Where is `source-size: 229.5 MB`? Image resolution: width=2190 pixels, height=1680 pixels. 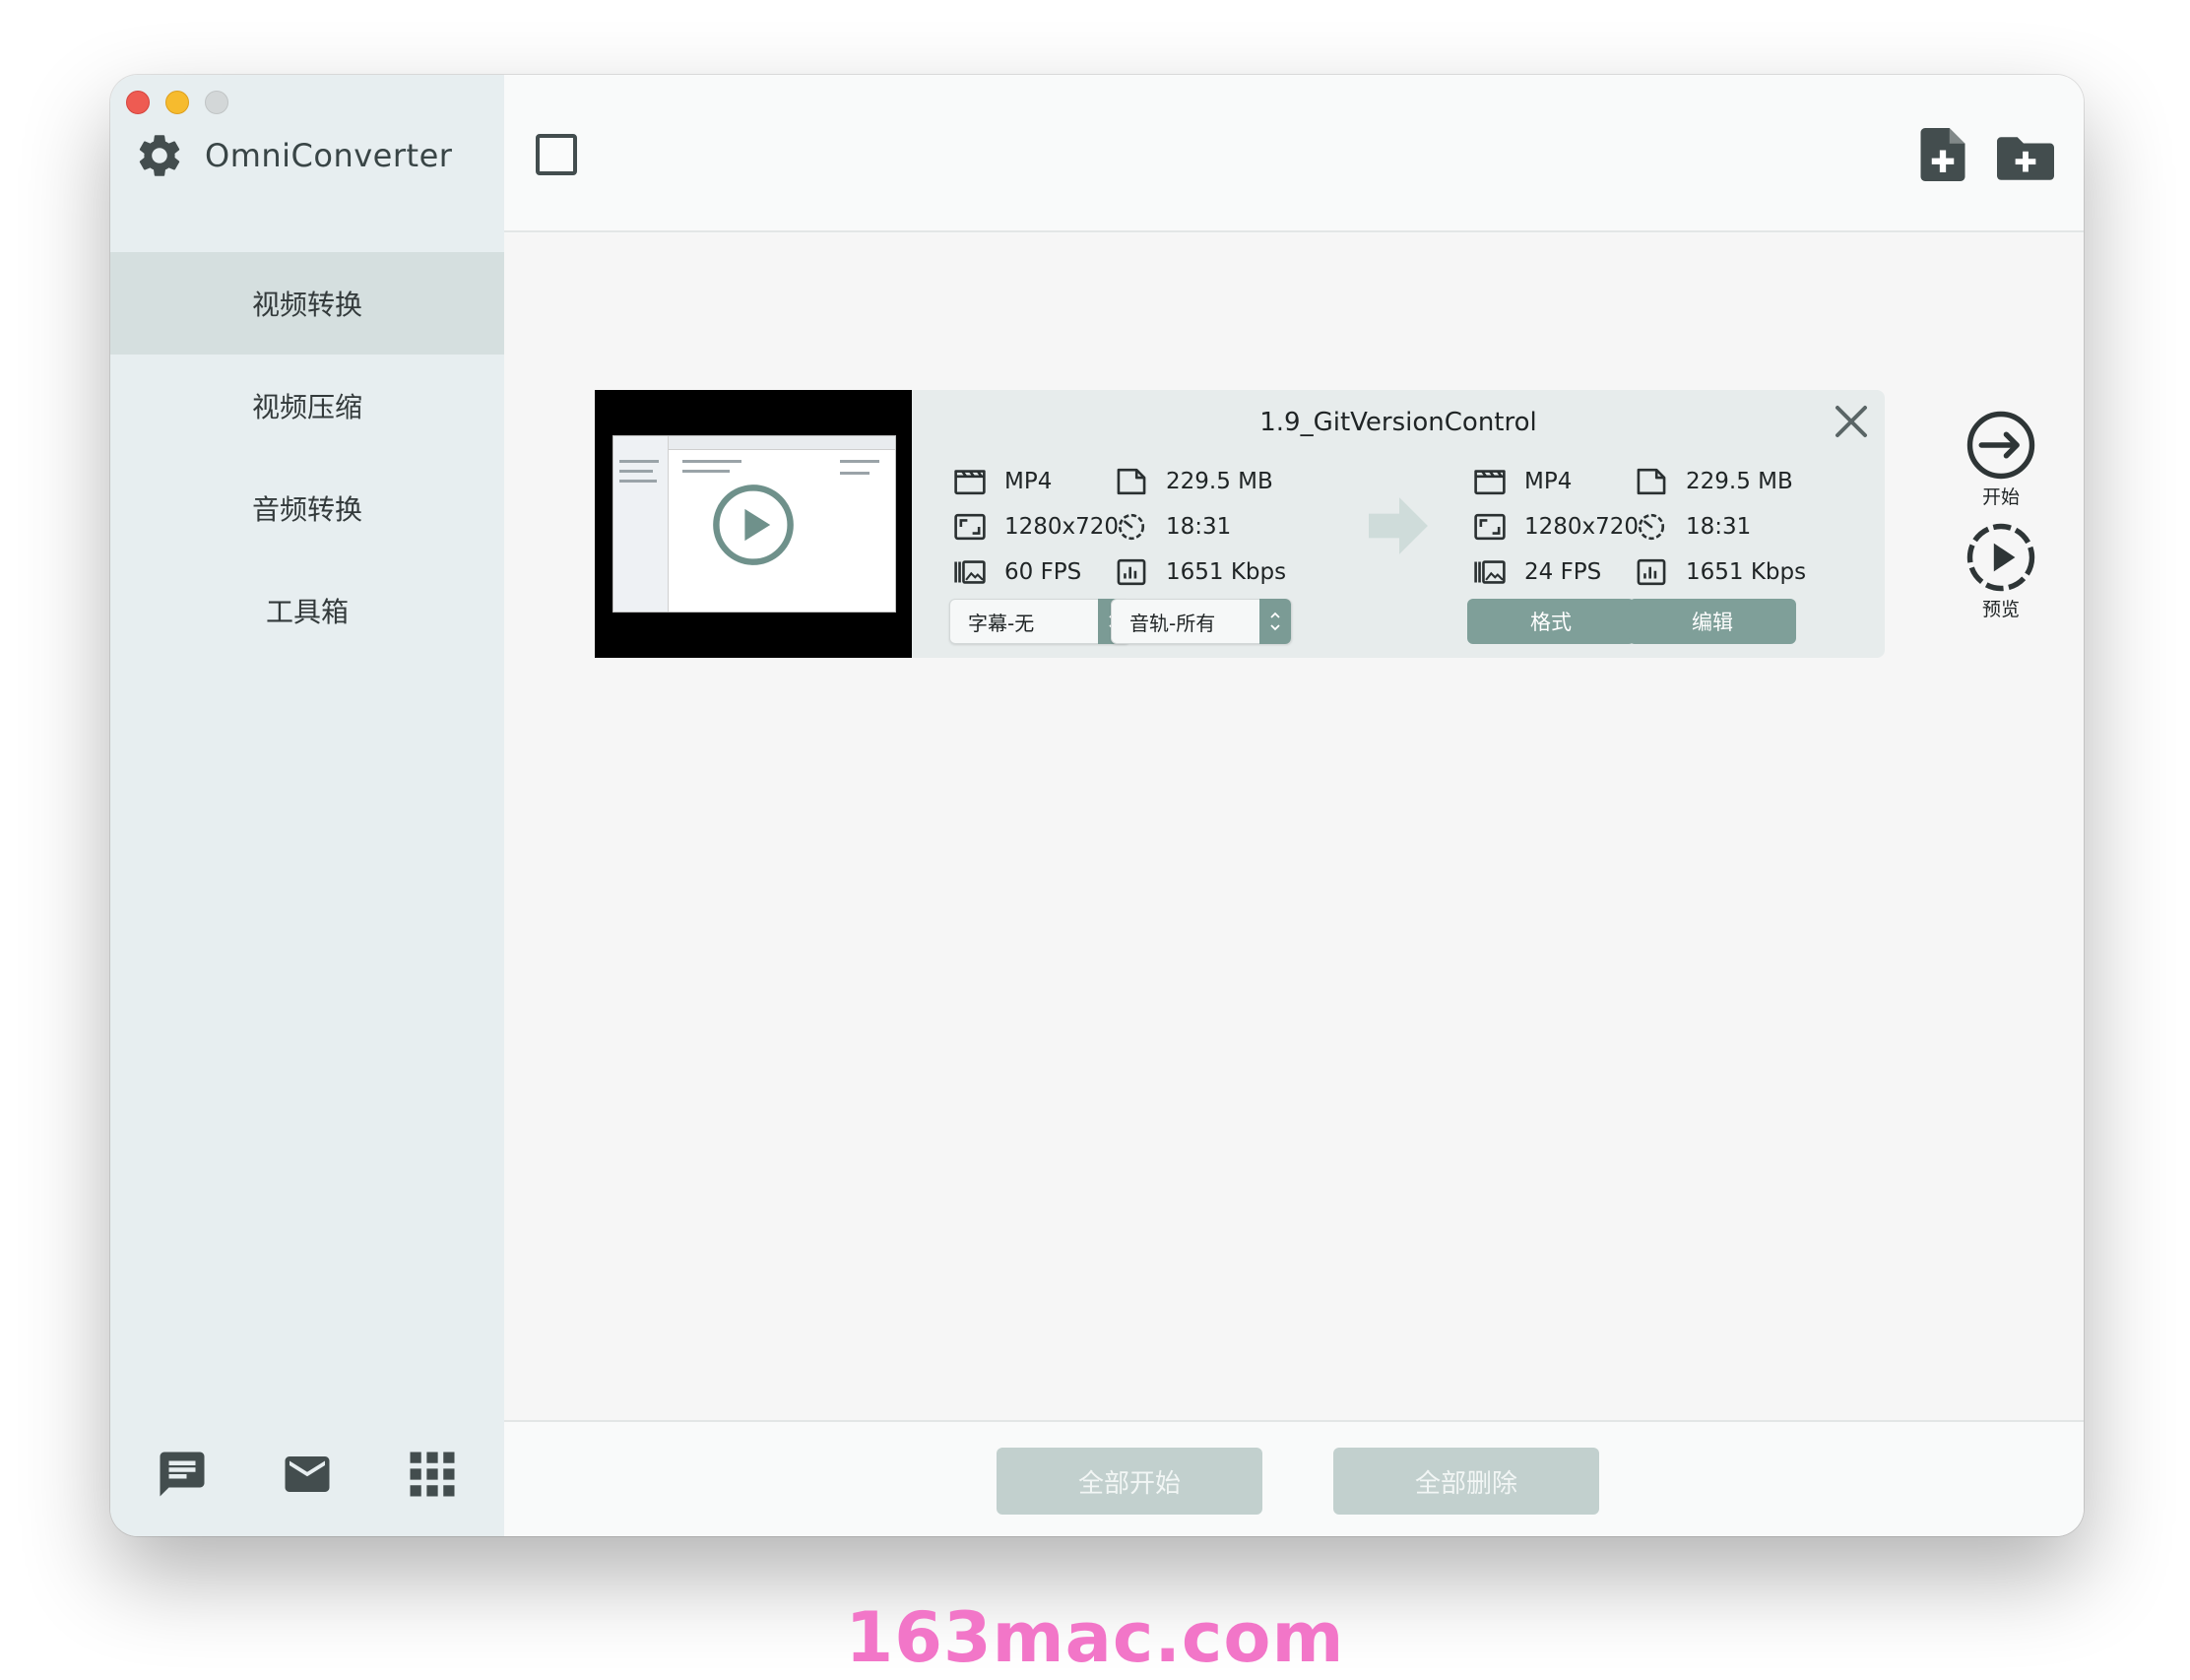
source-size: 229.5 MB is located at coordinates (1219, 481).